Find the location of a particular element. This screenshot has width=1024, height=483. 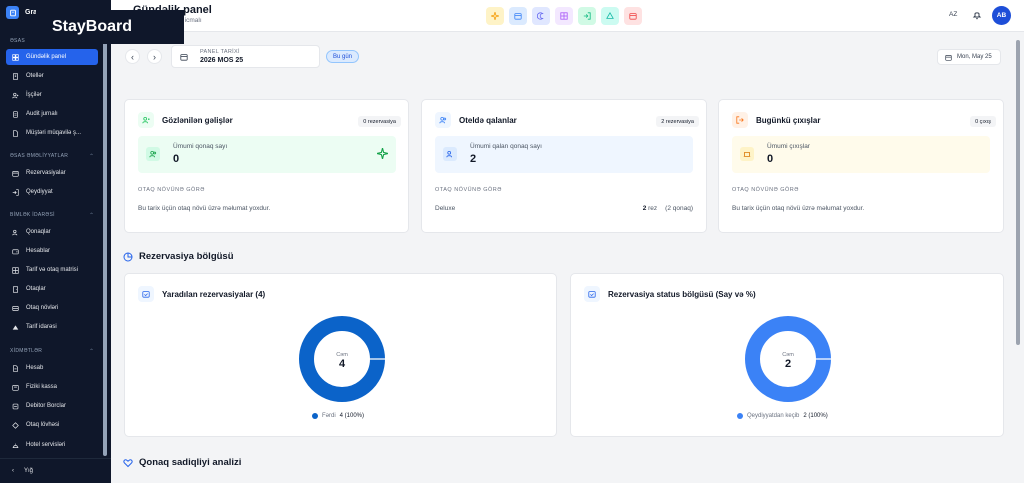

sidebar-section-operations: ƏSAS ƏMƏLİYYATLAR ⌃ is located at coordinates (52, 156).